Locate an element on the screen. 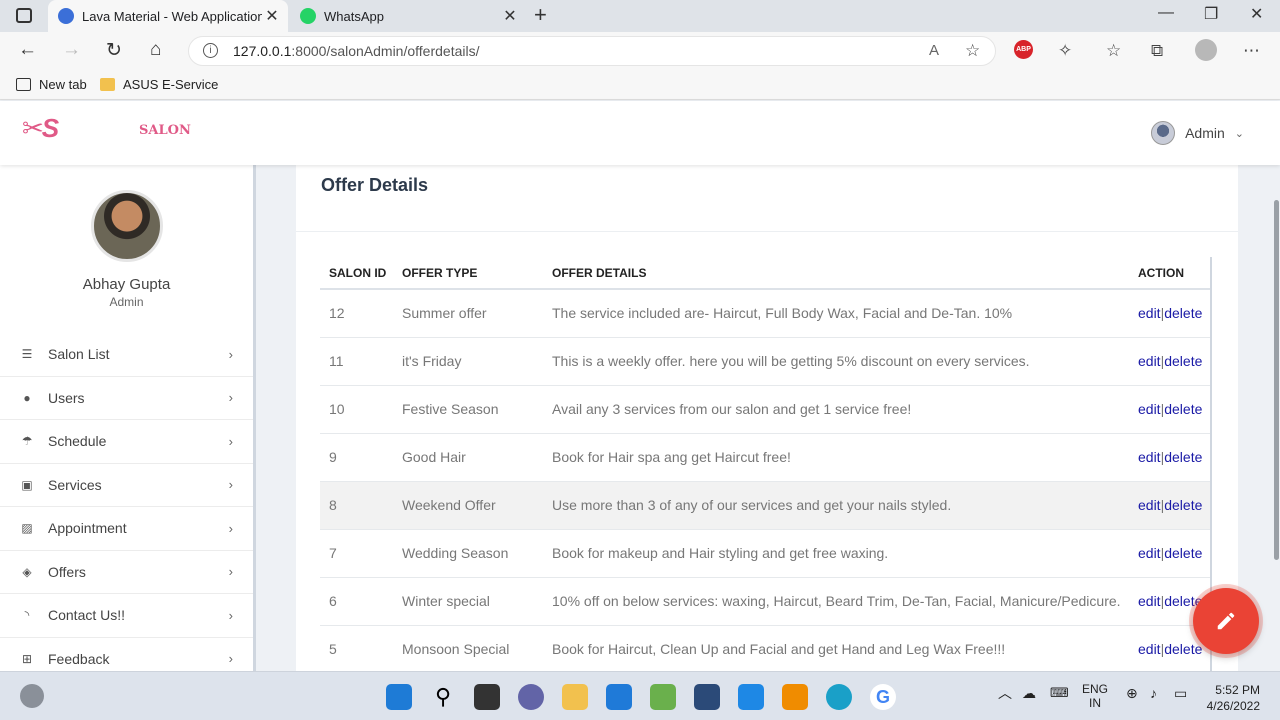 The width and height of the screenshot is (1280, 720). sidebar-item-offers: ◈ Offers › is located at coordinates (126, 572).